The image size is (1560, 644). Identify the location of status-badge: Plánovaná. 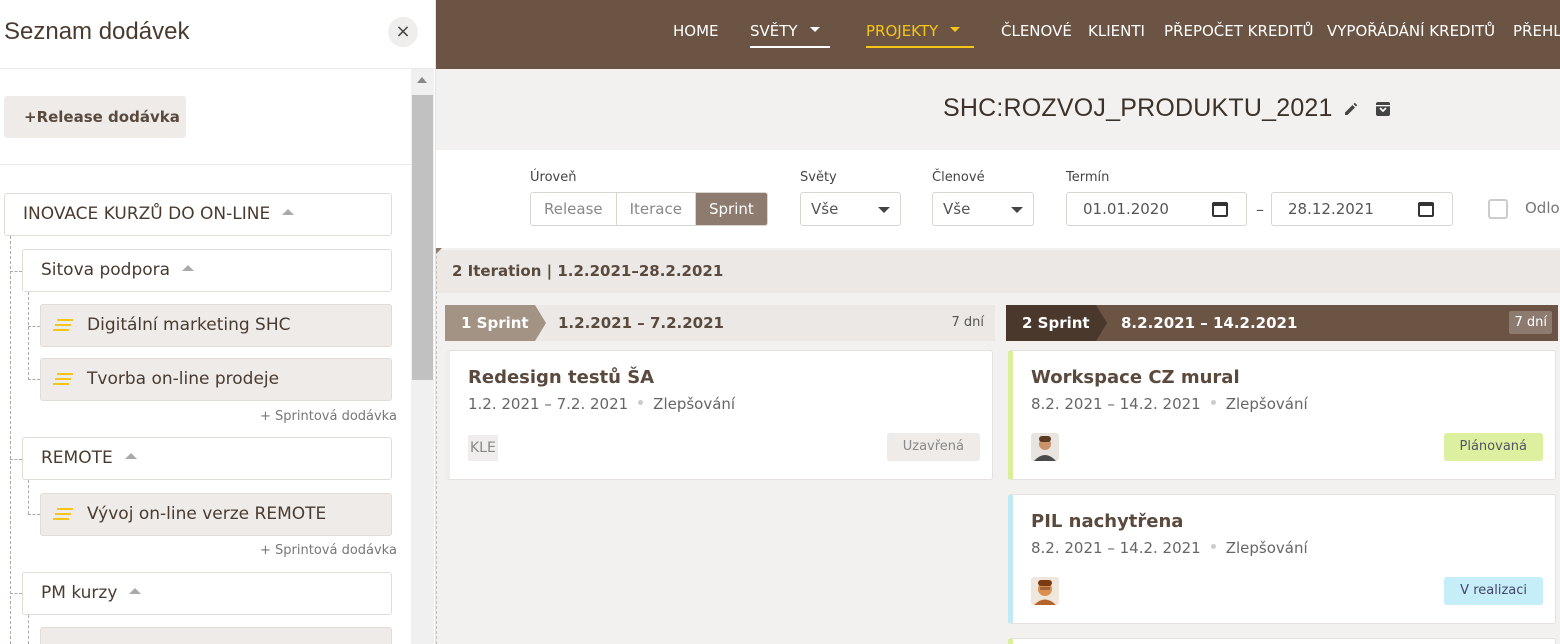
(1493, 447).